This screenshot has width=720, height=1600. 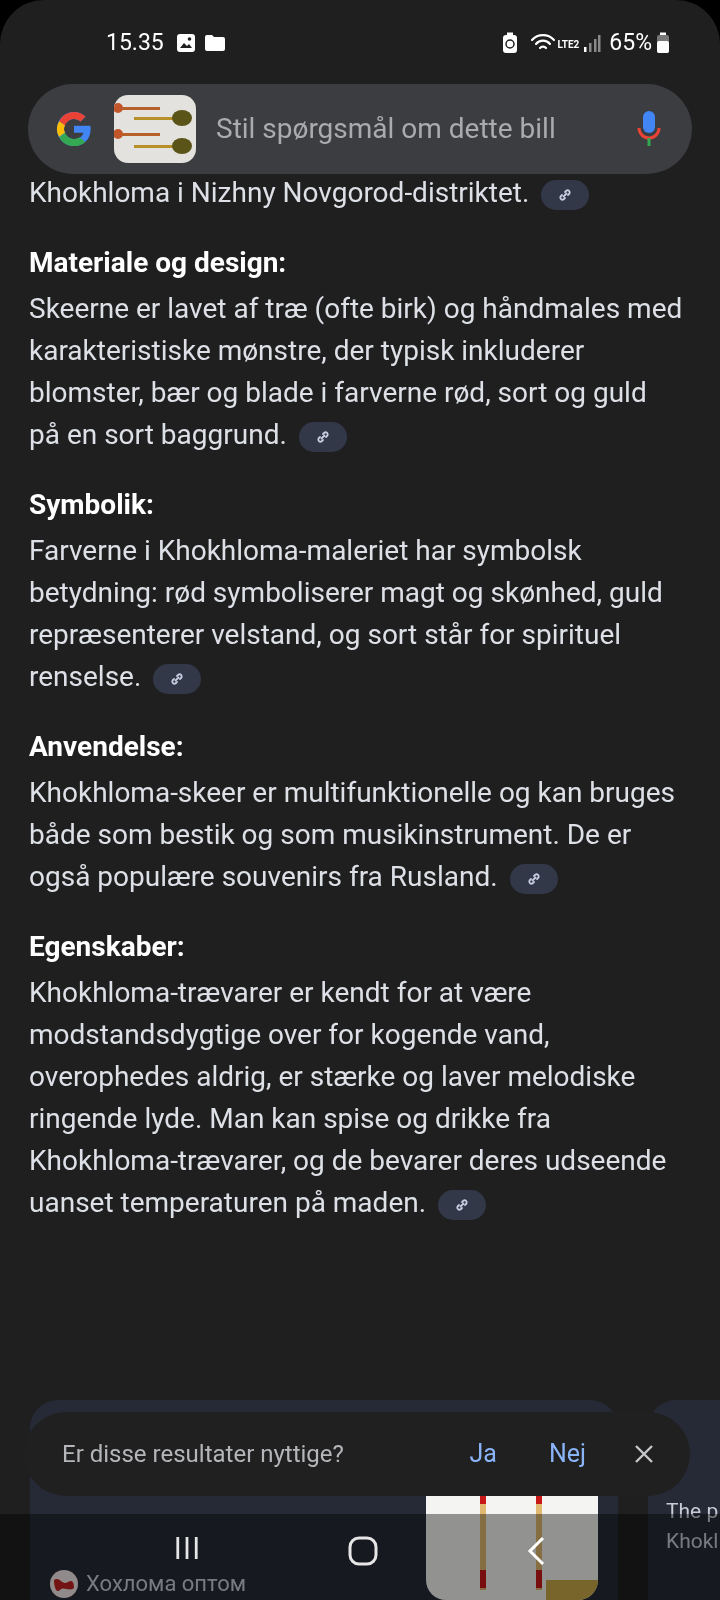 I want to click on section-text: Farverne i Khokhloma-maleriet har symbolsk betydning: rød symboliserer magt og skønhed, guld repræsenterer velstand, og sort står for spirituel renselse., so click(x=346, y=614).